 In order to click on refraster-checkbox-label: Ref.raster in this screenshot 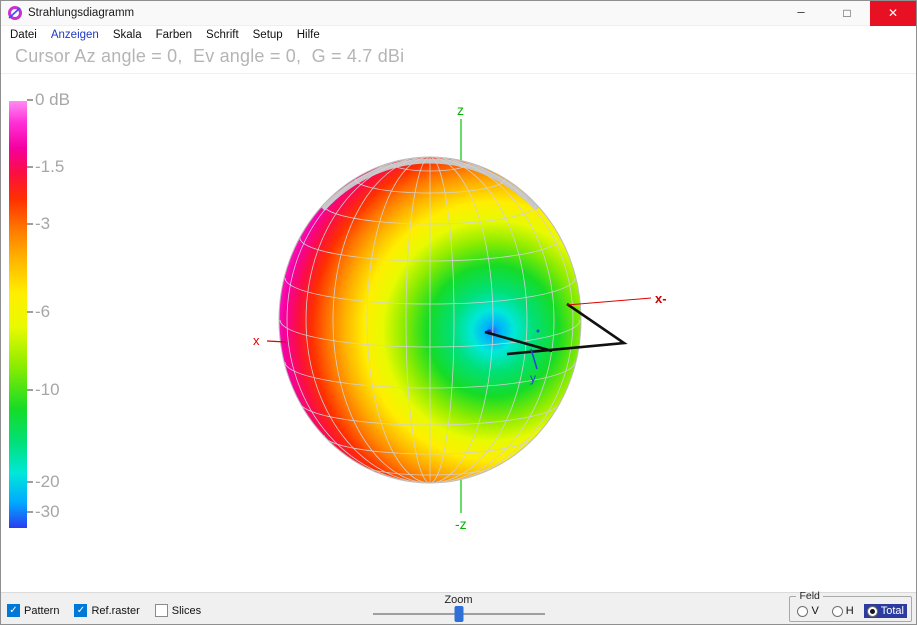, I will do `click(115, 610)`.